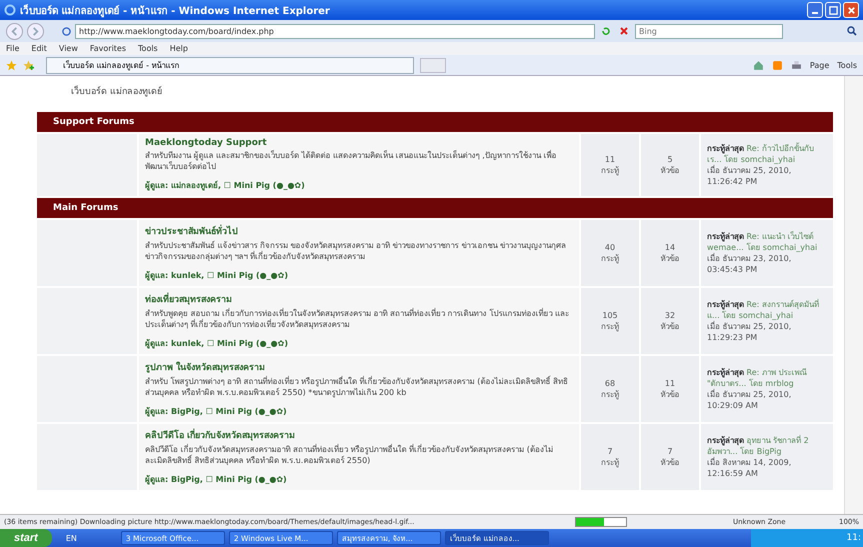 The image size is (863, 547). I want to click on close-icon, so click(851, 10).